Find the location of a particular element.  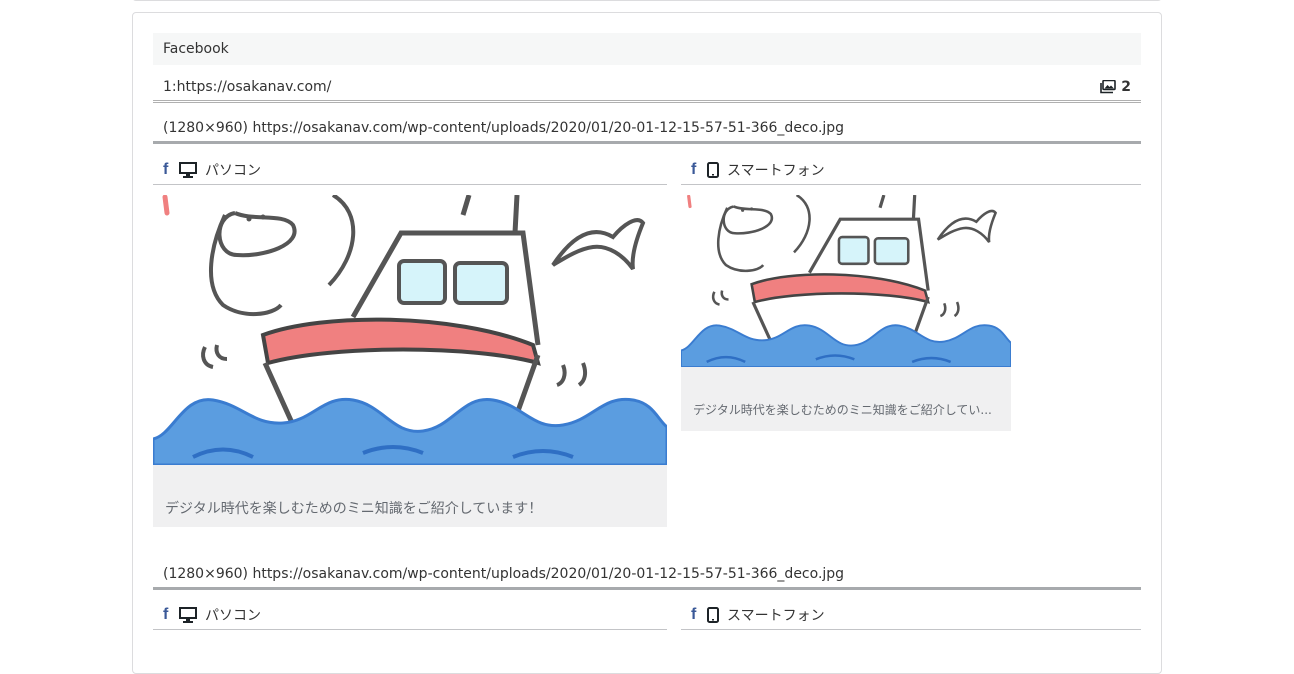

pc-preview-column: f パソコン is located at coordinates (410, 615).